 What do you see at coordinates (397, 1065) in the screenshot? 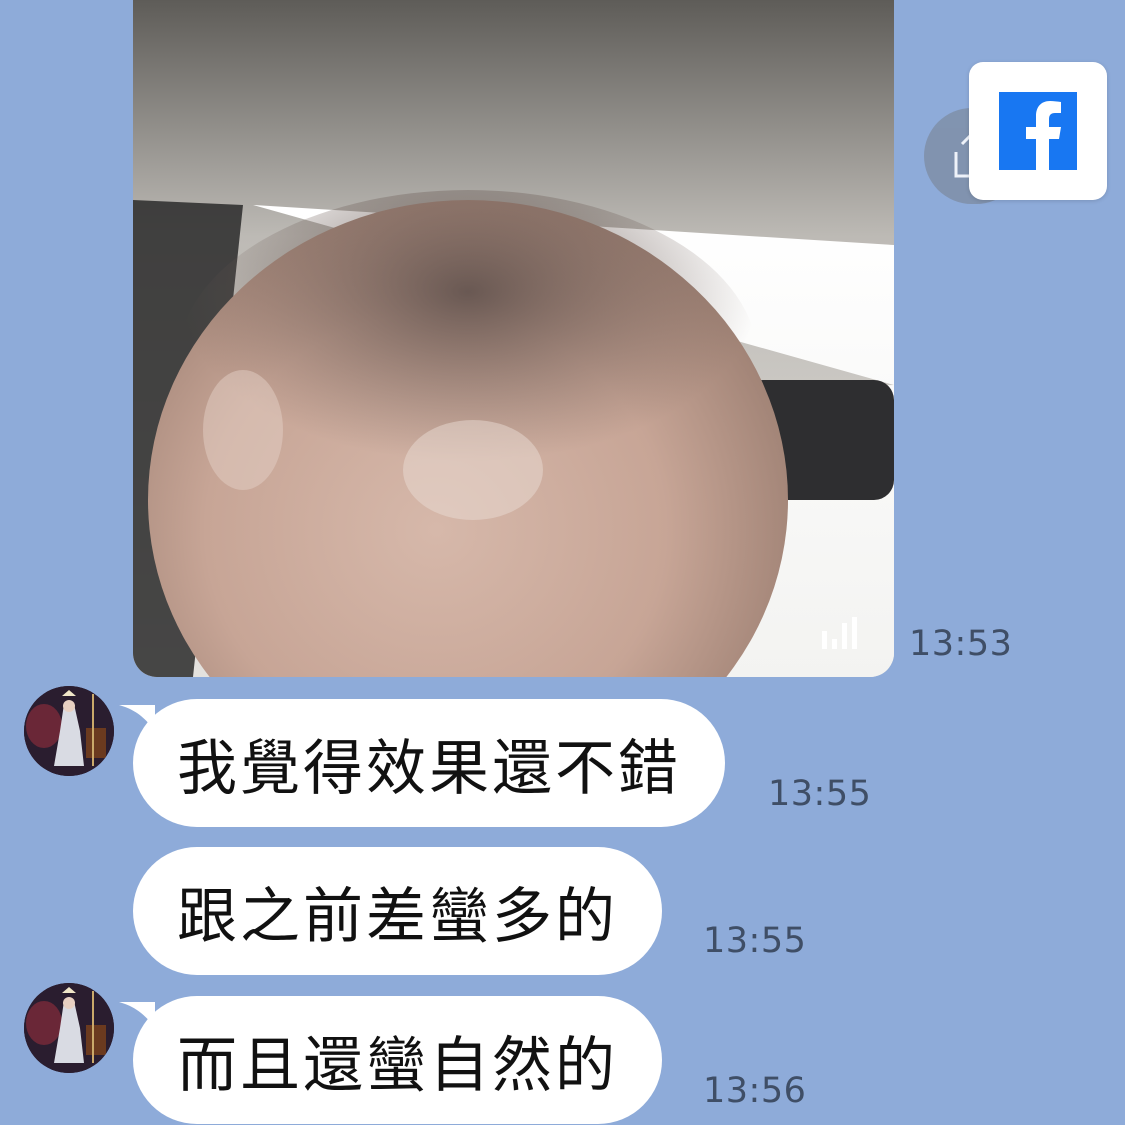
I see `message-text: 而且還蠻自然的` at bounding box center [397, 1065].